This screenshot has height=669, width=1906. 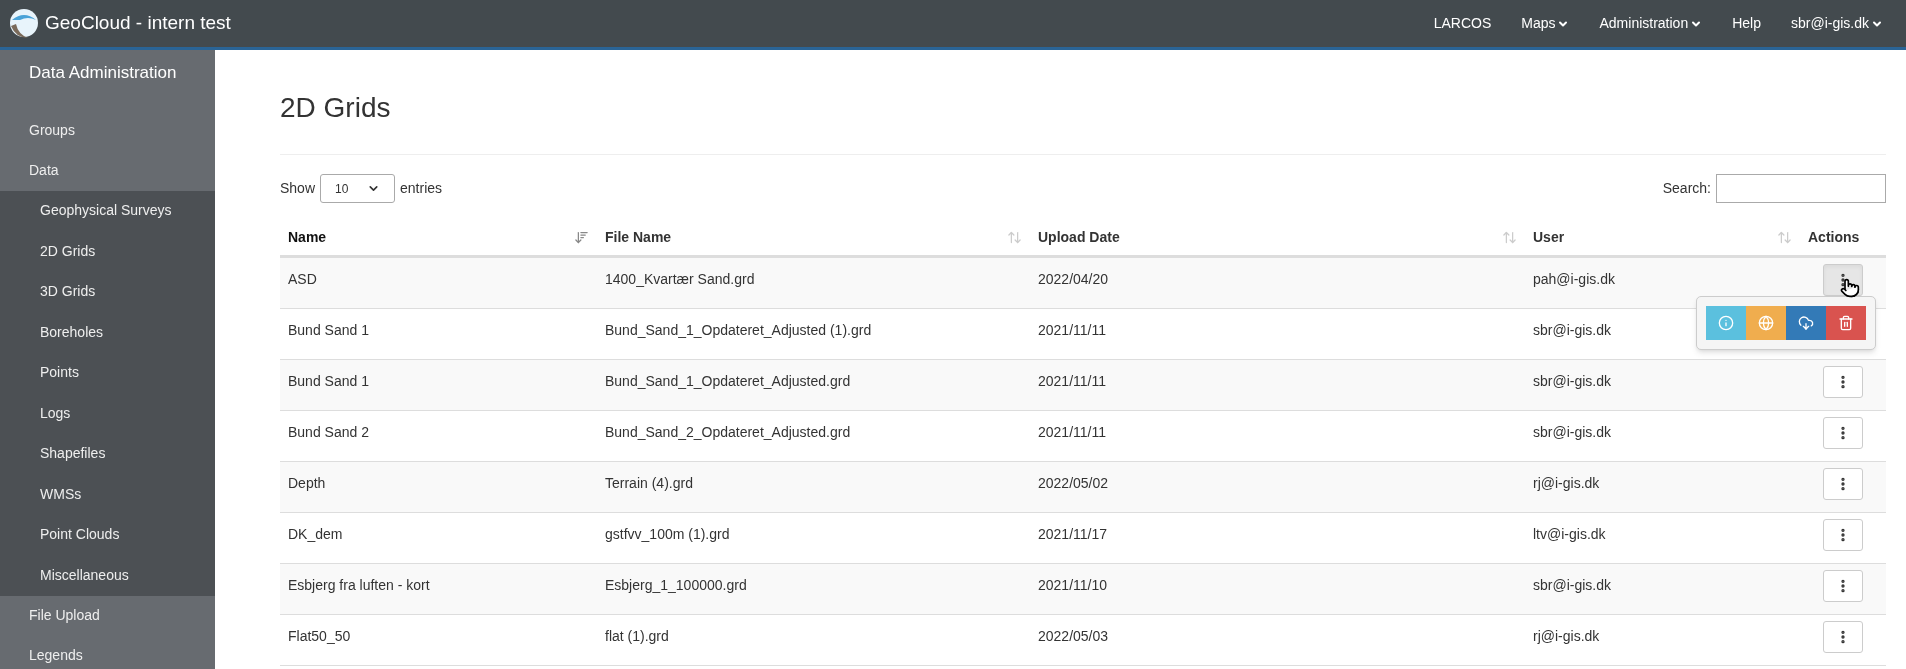 I want to click on sidebar-subitem: WMSs, so click(x=107, y=494).